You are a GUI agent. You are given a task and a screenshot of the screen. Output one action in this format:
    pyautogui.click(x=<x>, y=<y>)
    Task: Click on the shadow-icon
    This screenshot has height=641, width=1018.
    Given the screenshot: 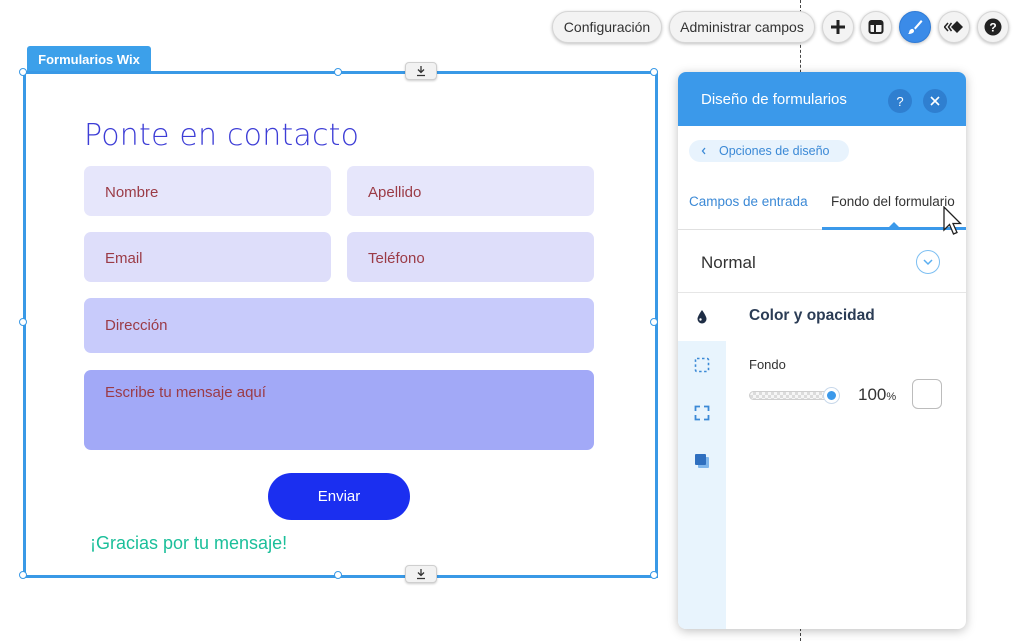 What is the action you would take?
    pyautogui.click(x=702, y=461)
    